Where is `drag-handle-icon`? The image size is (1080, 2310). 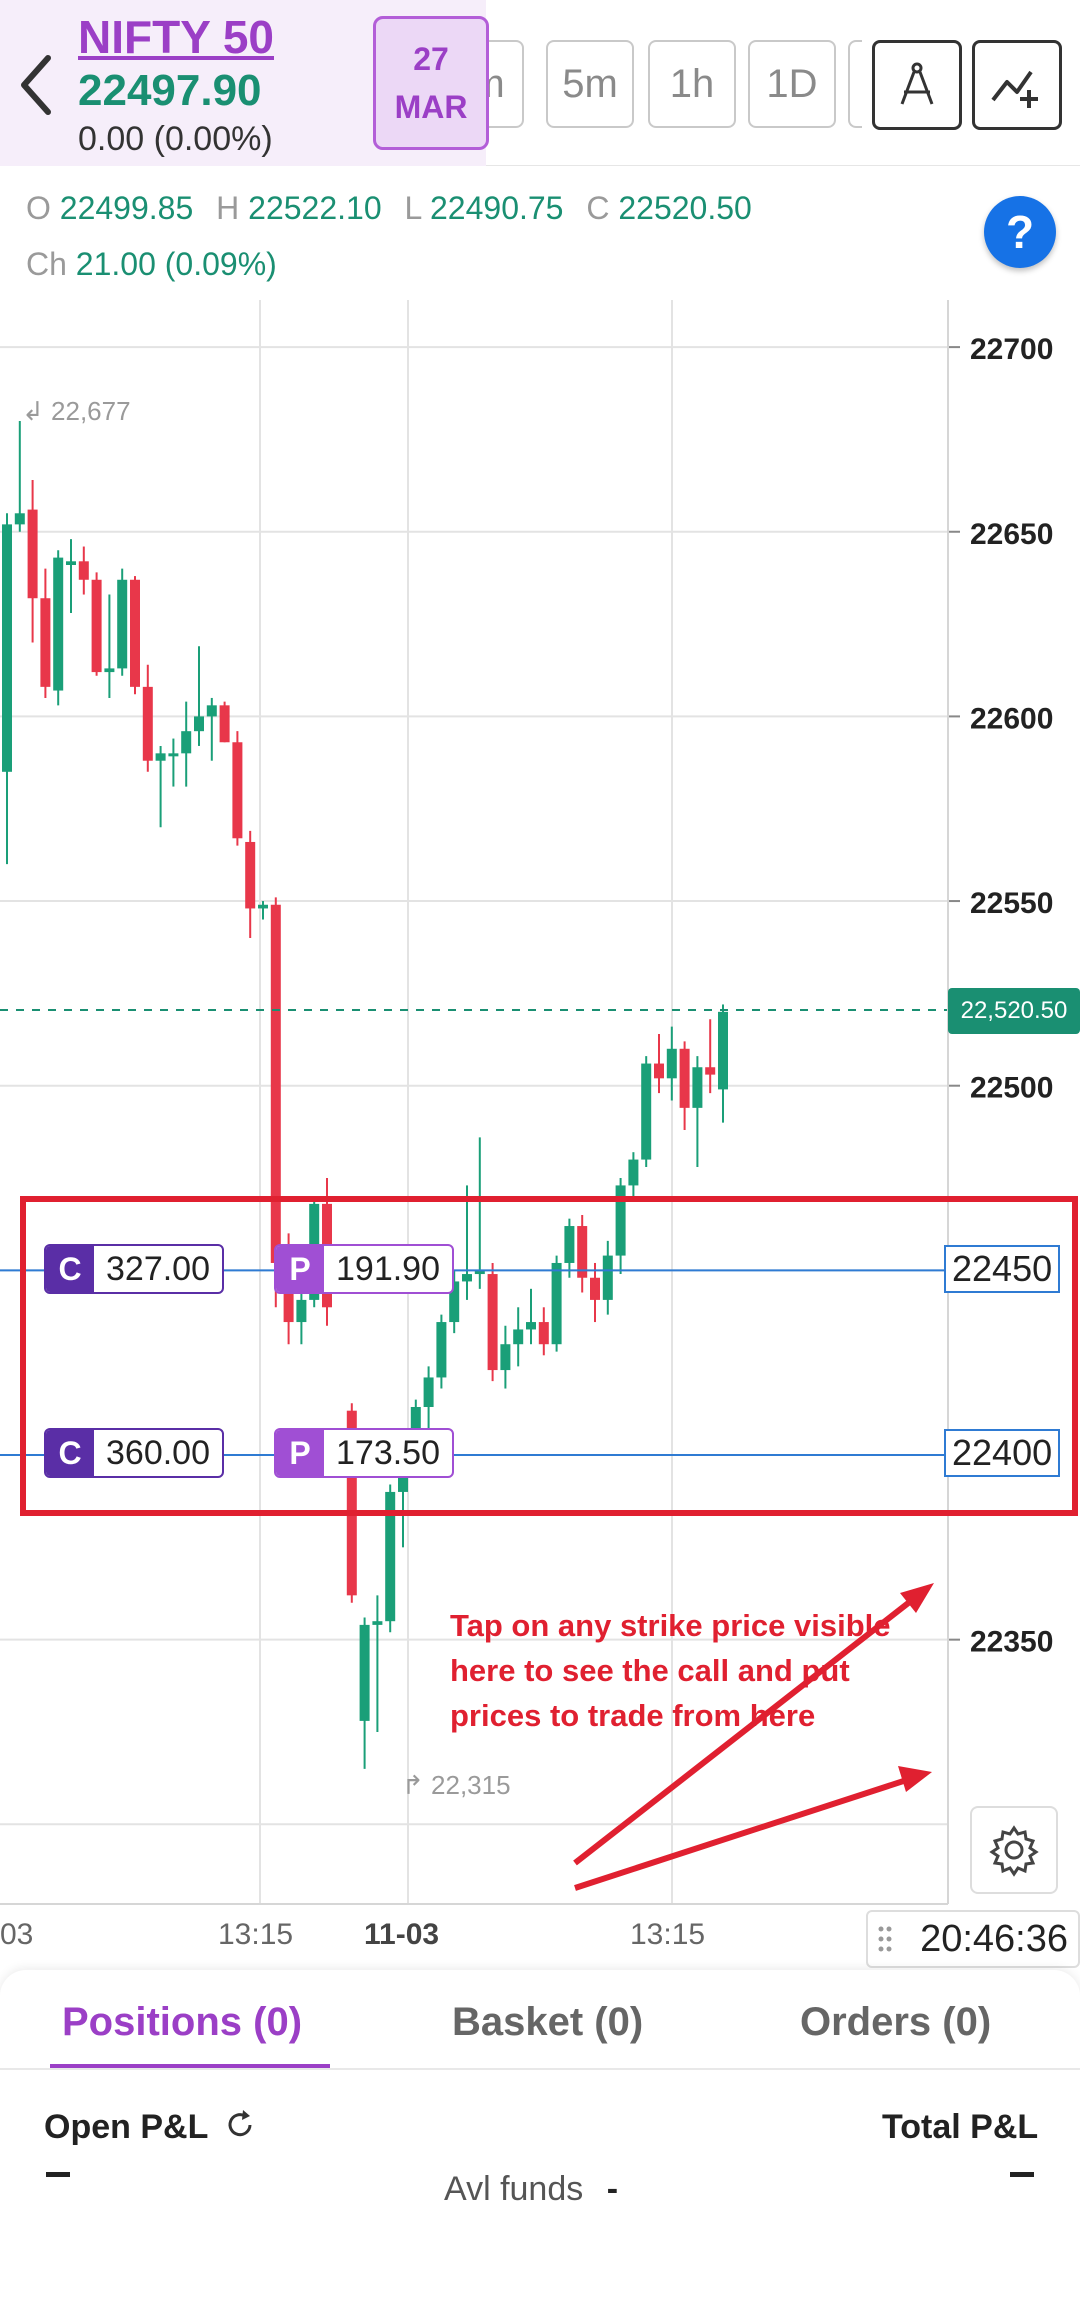 drag-handle-icon is located at coordinates (885, 1939).